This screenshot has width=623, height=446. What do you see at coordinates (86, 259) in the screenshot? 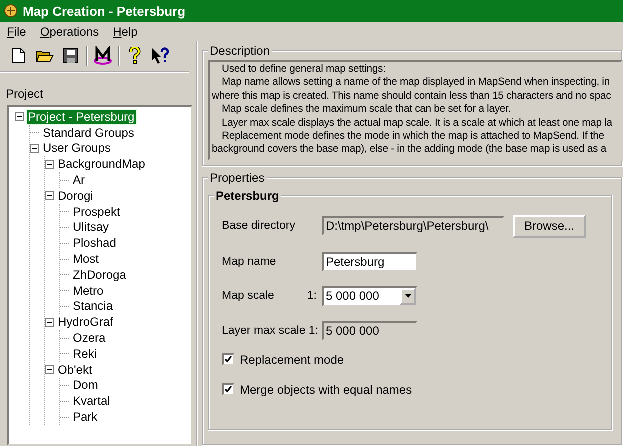
I see `tree-item: Most` at bounding box center [86, 259].